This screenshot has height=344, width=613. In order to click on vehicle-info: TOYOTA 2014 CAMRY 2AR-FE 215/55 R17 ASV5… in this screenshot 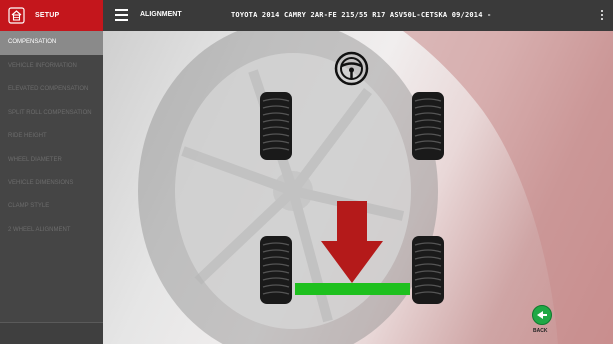, I will do `click(361, 15)`.